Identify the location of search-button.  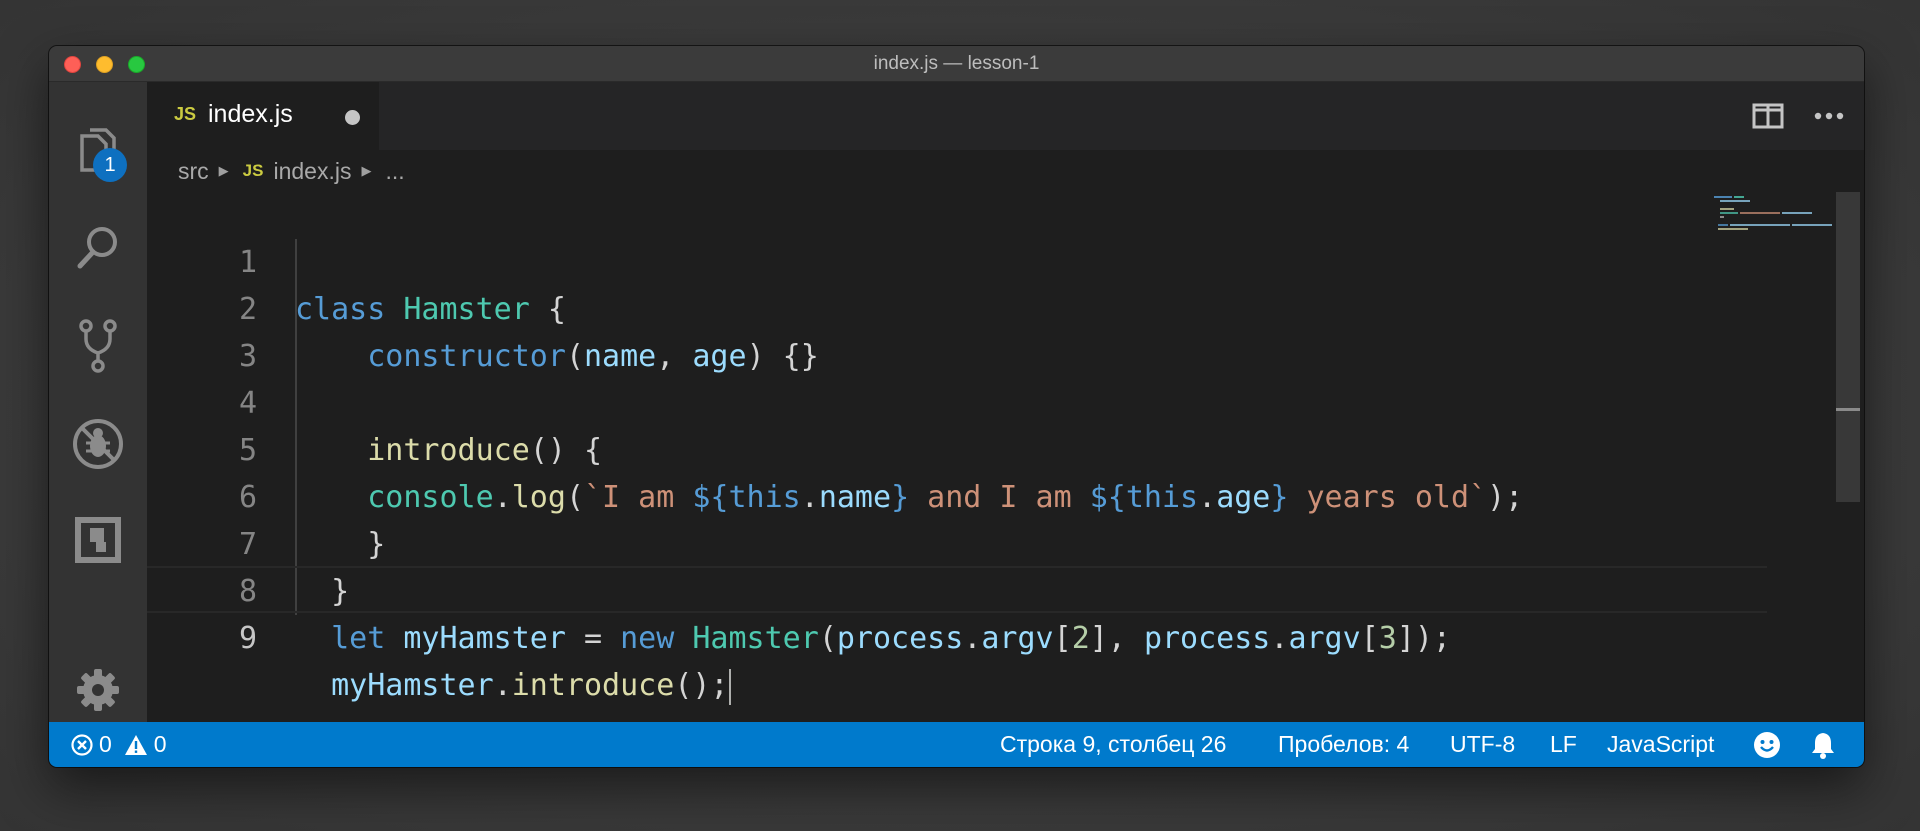
(98, 248).